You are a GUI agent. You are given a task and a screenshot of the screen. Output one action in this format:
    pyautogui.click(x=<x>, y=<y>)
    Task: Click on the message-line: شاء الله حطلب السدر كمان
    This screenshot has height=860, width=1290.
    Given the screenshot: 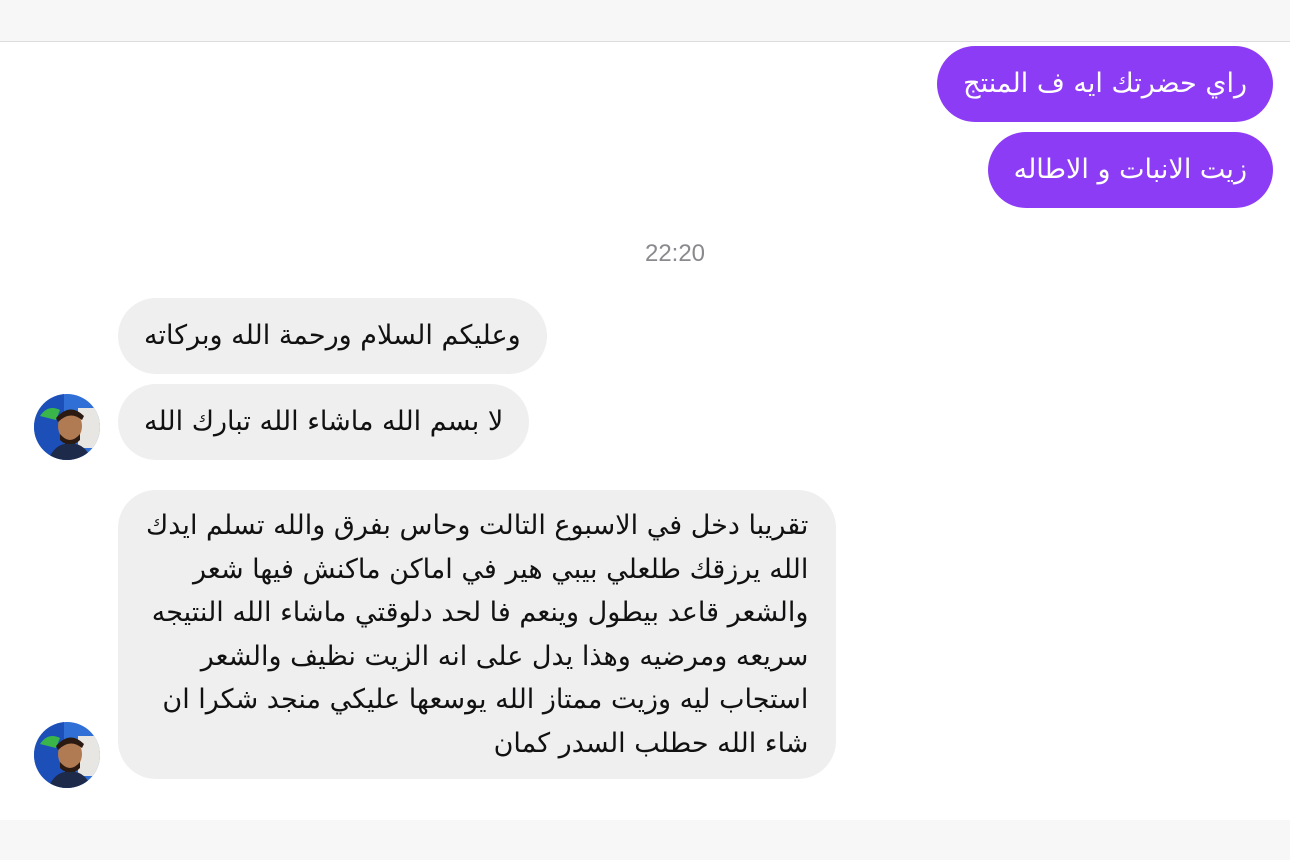 What is the action you would take?
    pyautogui.click(x=651, y=743)
    